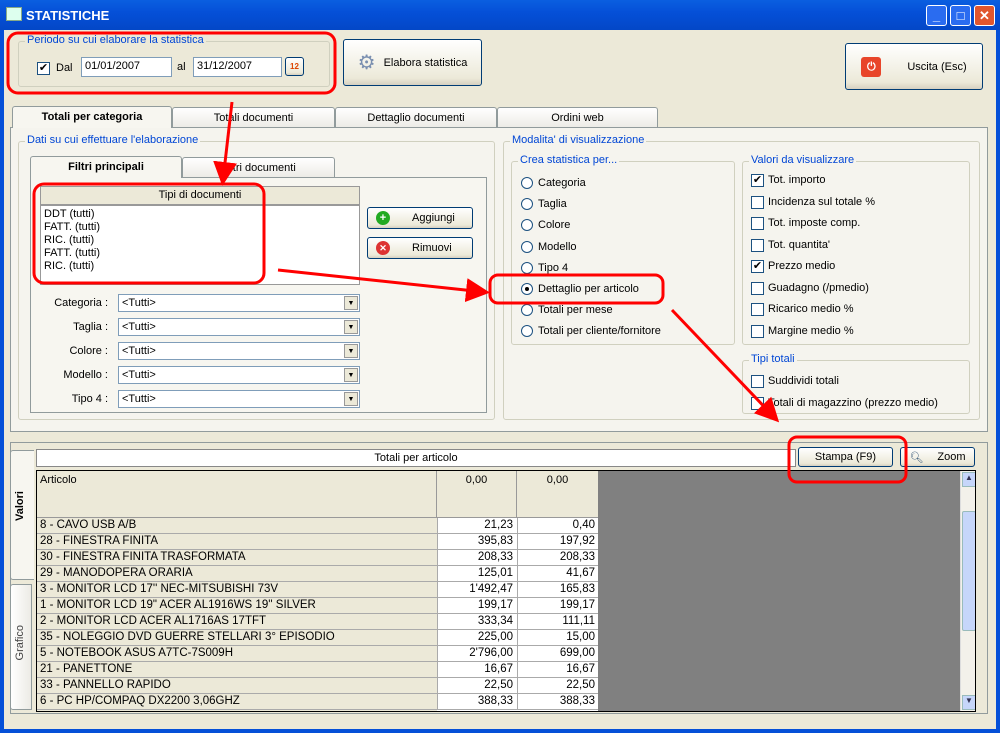  I want to click on dal-label: Dal, so click(64, 68).